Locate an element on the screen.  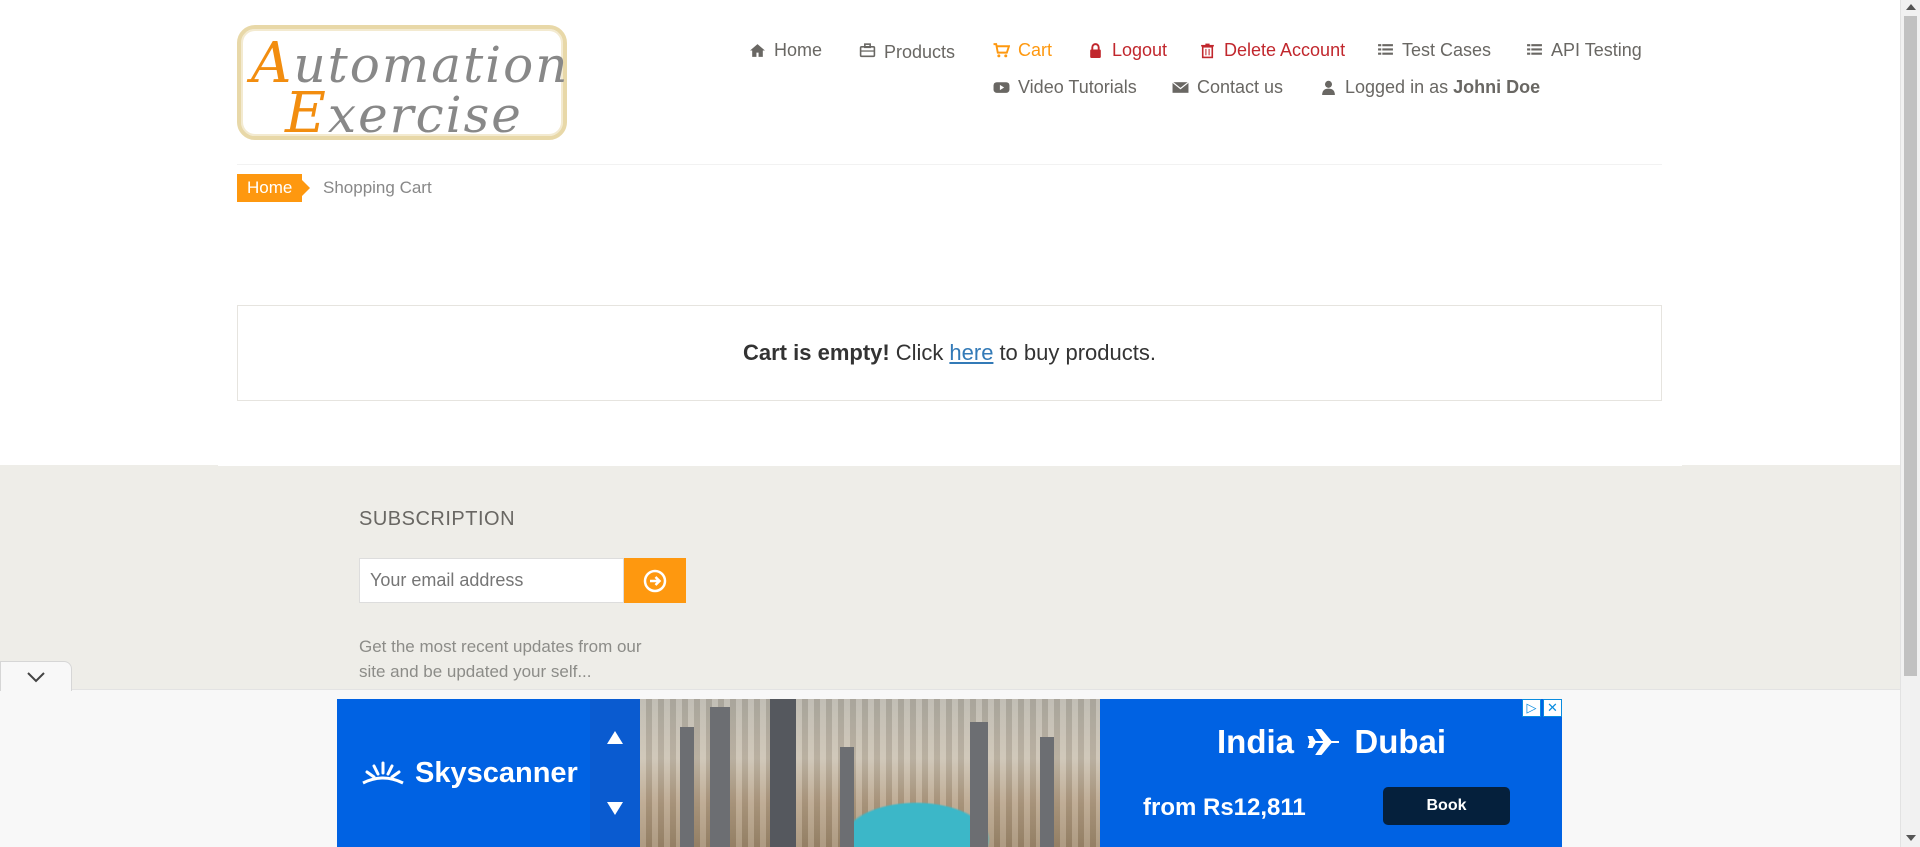
arrow-circle-right-icon is located at coordinates (655, 580).